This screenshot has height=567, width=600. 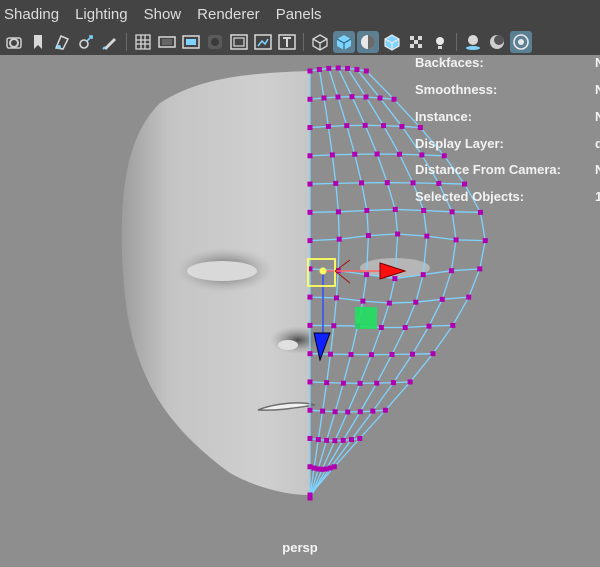 I want to click on viewport-menu-bar: Shading Lighting Show Renderer Panels, so click(x=300, y=14).